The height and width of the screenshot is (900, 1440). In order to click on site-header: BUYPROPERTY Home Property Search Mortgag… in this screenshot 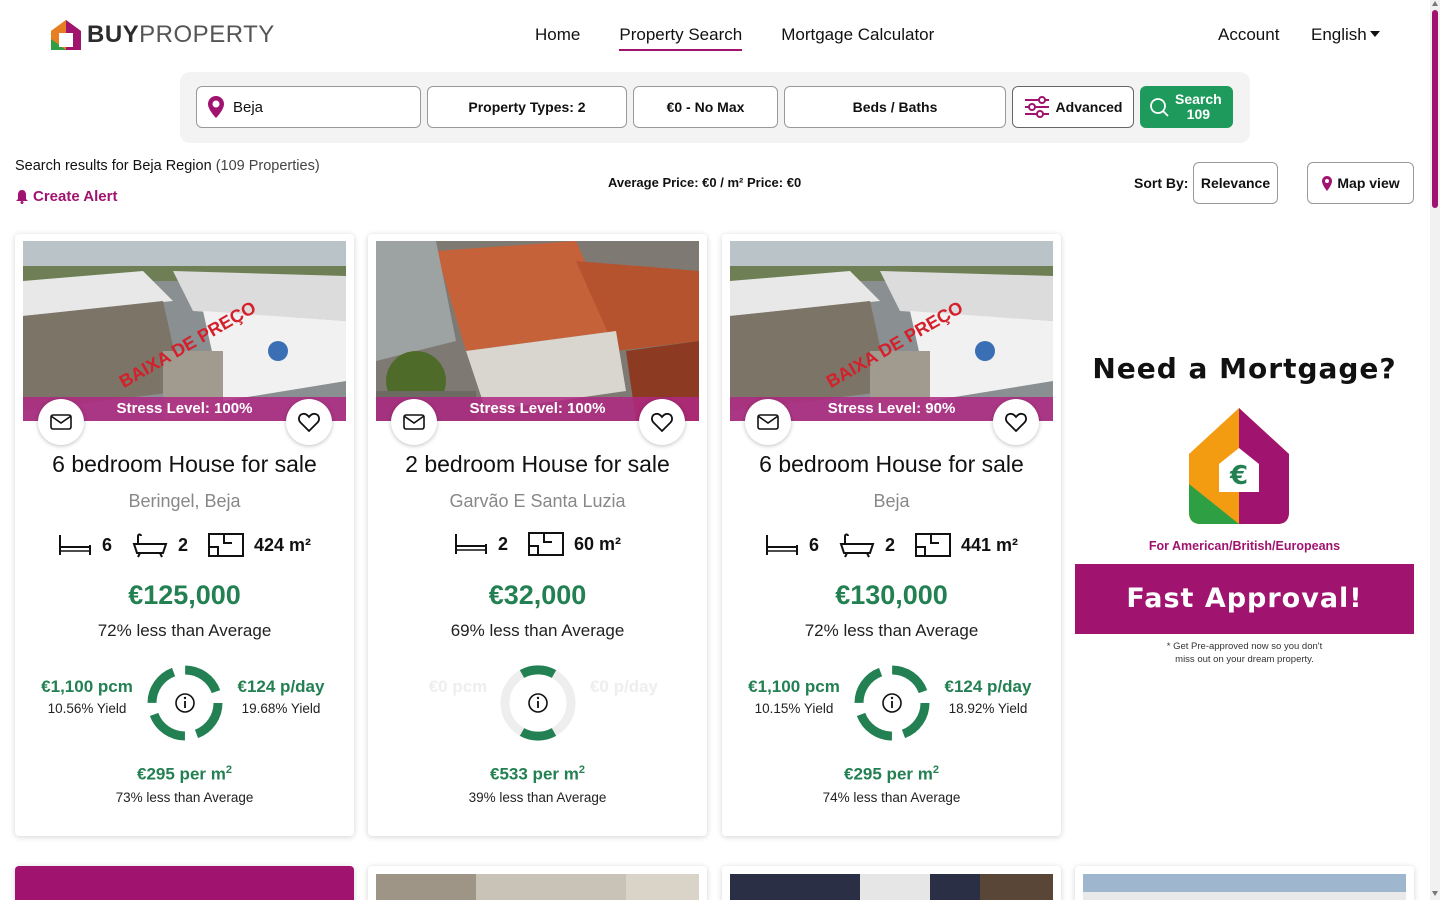, I will do `click(715, 35)`.